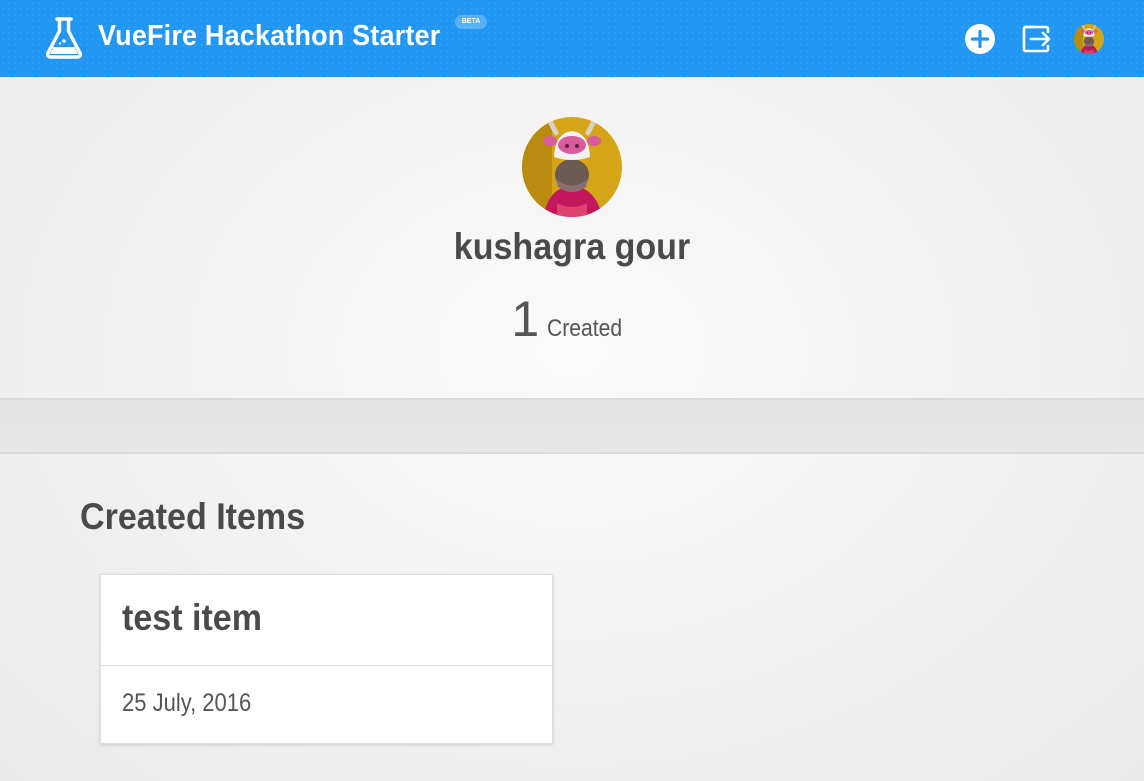 The image size is (1144, 781). I want to click on profile-name: kushagra gour, so click(572, 246).